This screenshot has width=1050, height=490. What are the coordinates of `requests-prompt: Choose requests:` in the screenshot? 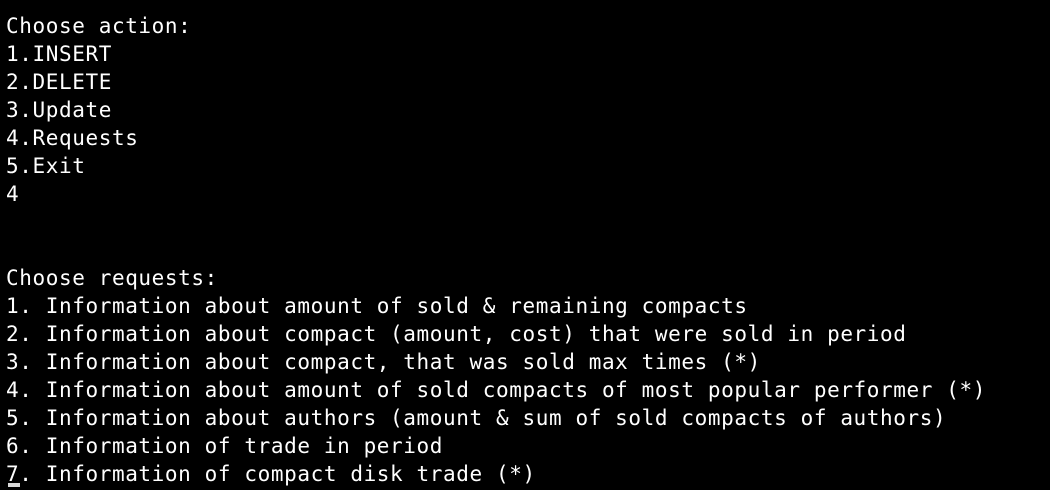 It's located at (112, 278).